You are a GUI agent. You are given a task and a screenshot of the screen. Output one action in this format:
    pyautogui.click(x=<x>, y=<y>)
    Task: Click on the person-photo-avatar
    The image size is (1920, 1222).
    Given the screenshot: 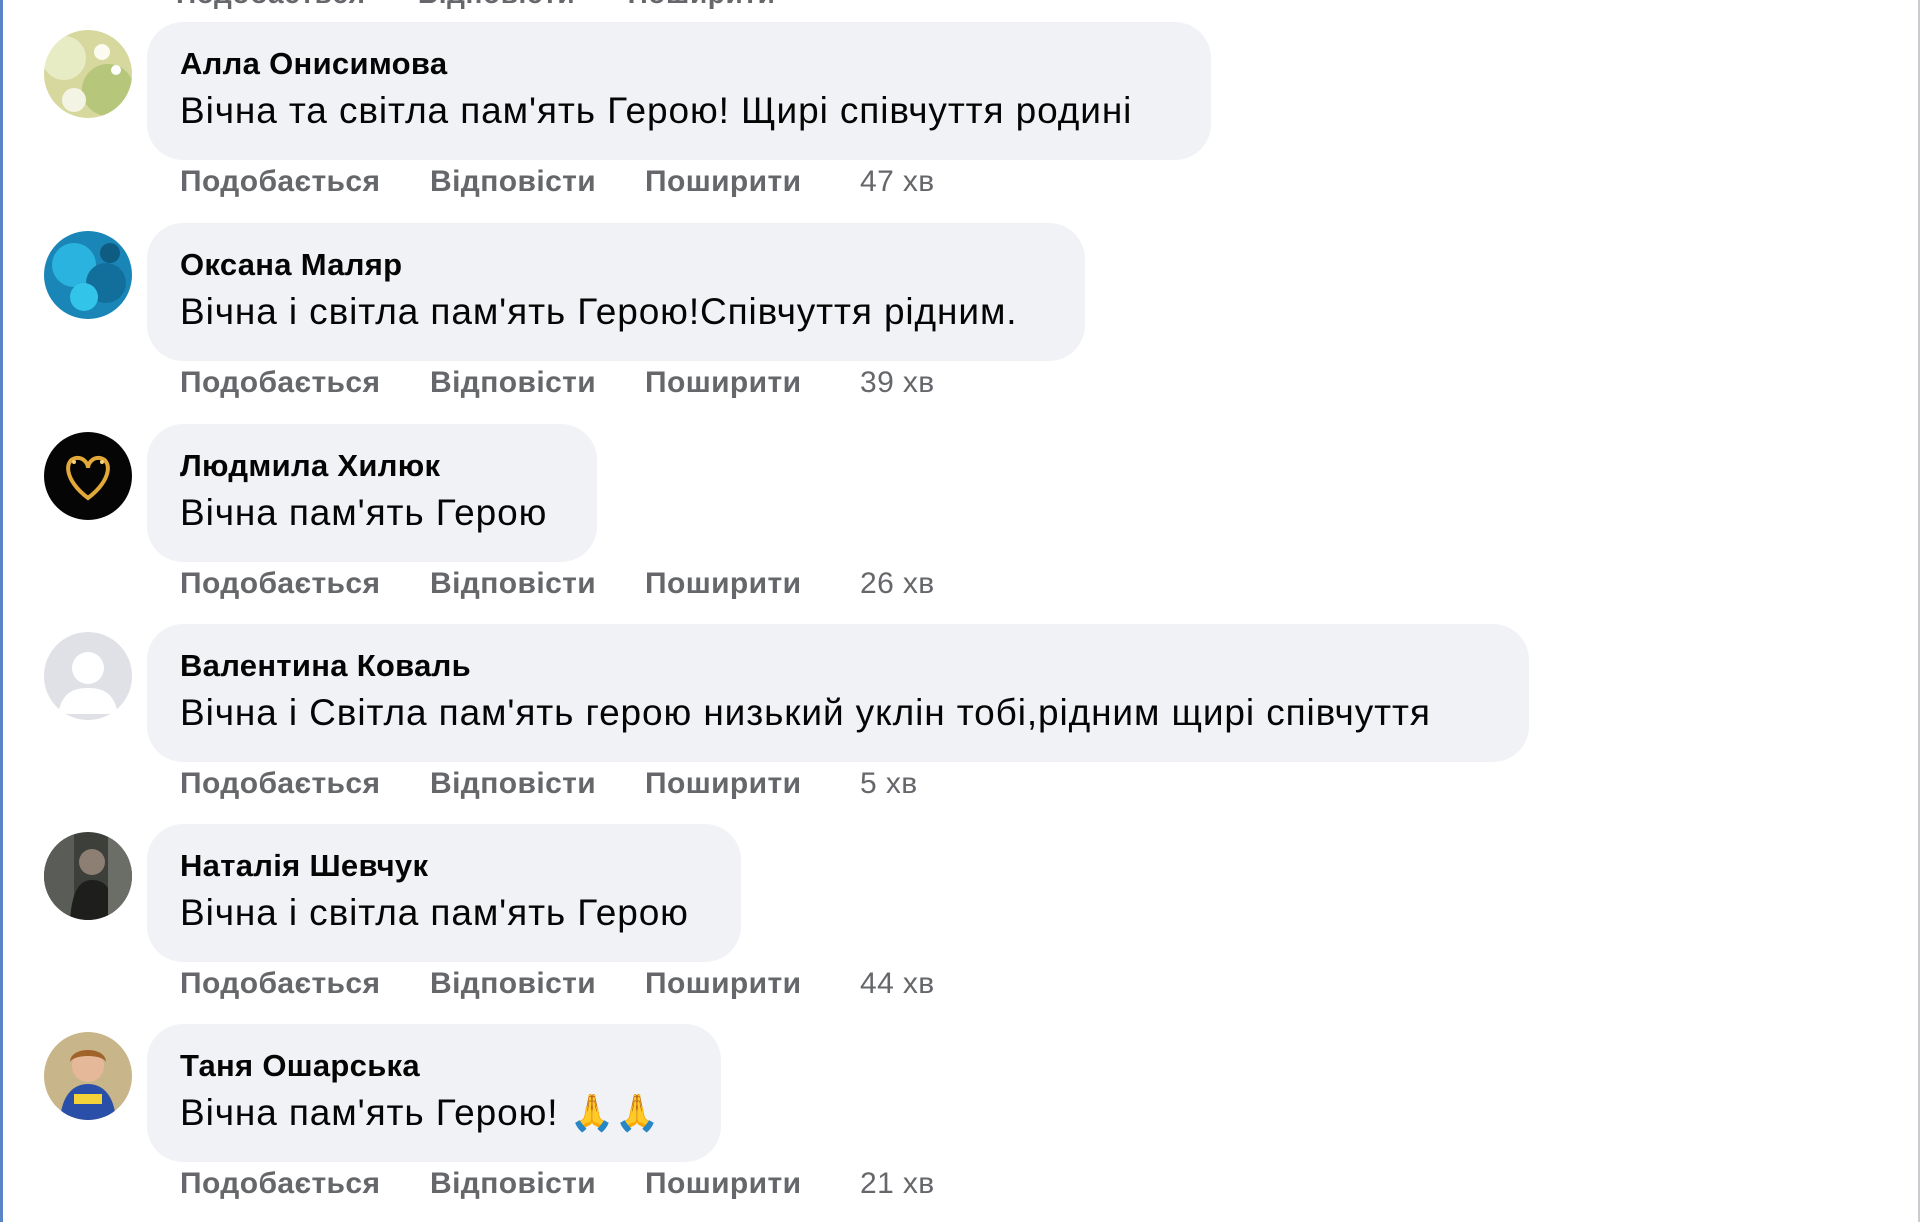 What is the action you would take?
    pyautogui.click(x=88, y=876)
    